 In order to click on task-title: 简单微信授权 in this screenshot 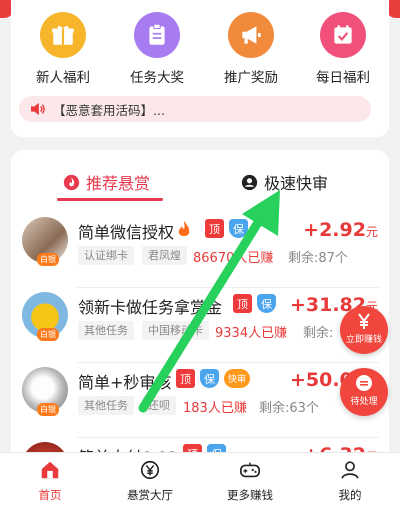, I will do `click(126, 232)`.